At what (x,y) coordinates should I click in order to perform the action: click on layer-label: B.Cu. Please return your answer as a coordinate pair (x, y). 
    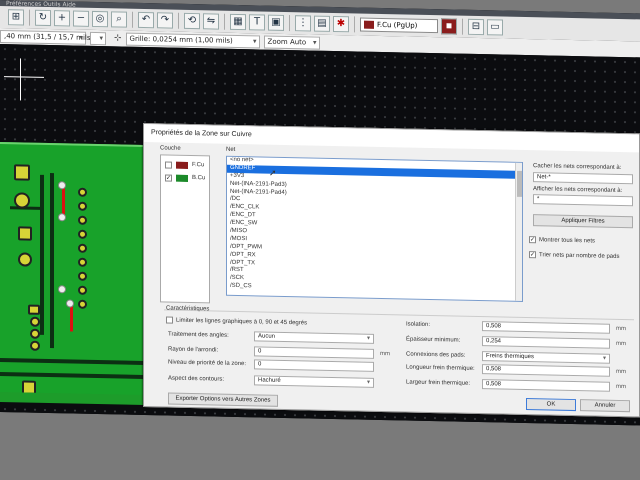
    Looking at the image, I should click on (199, 178).